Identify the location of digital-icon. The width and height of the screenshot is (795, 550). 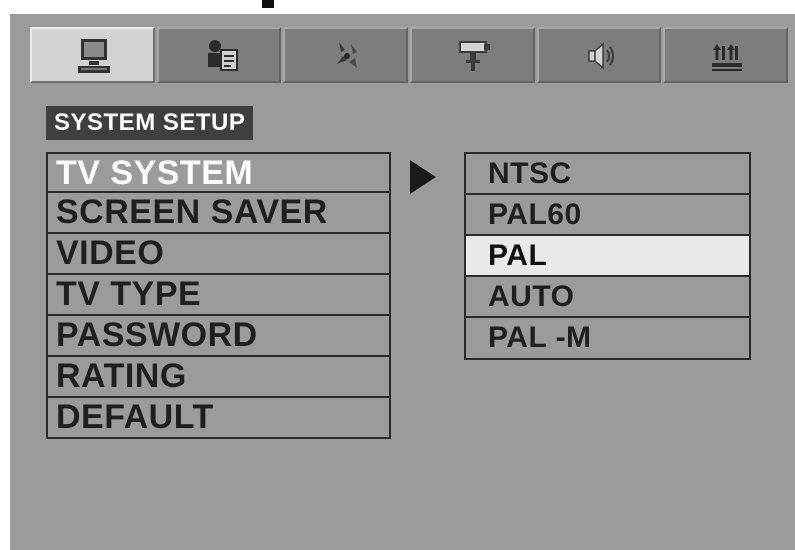
(727, 57).